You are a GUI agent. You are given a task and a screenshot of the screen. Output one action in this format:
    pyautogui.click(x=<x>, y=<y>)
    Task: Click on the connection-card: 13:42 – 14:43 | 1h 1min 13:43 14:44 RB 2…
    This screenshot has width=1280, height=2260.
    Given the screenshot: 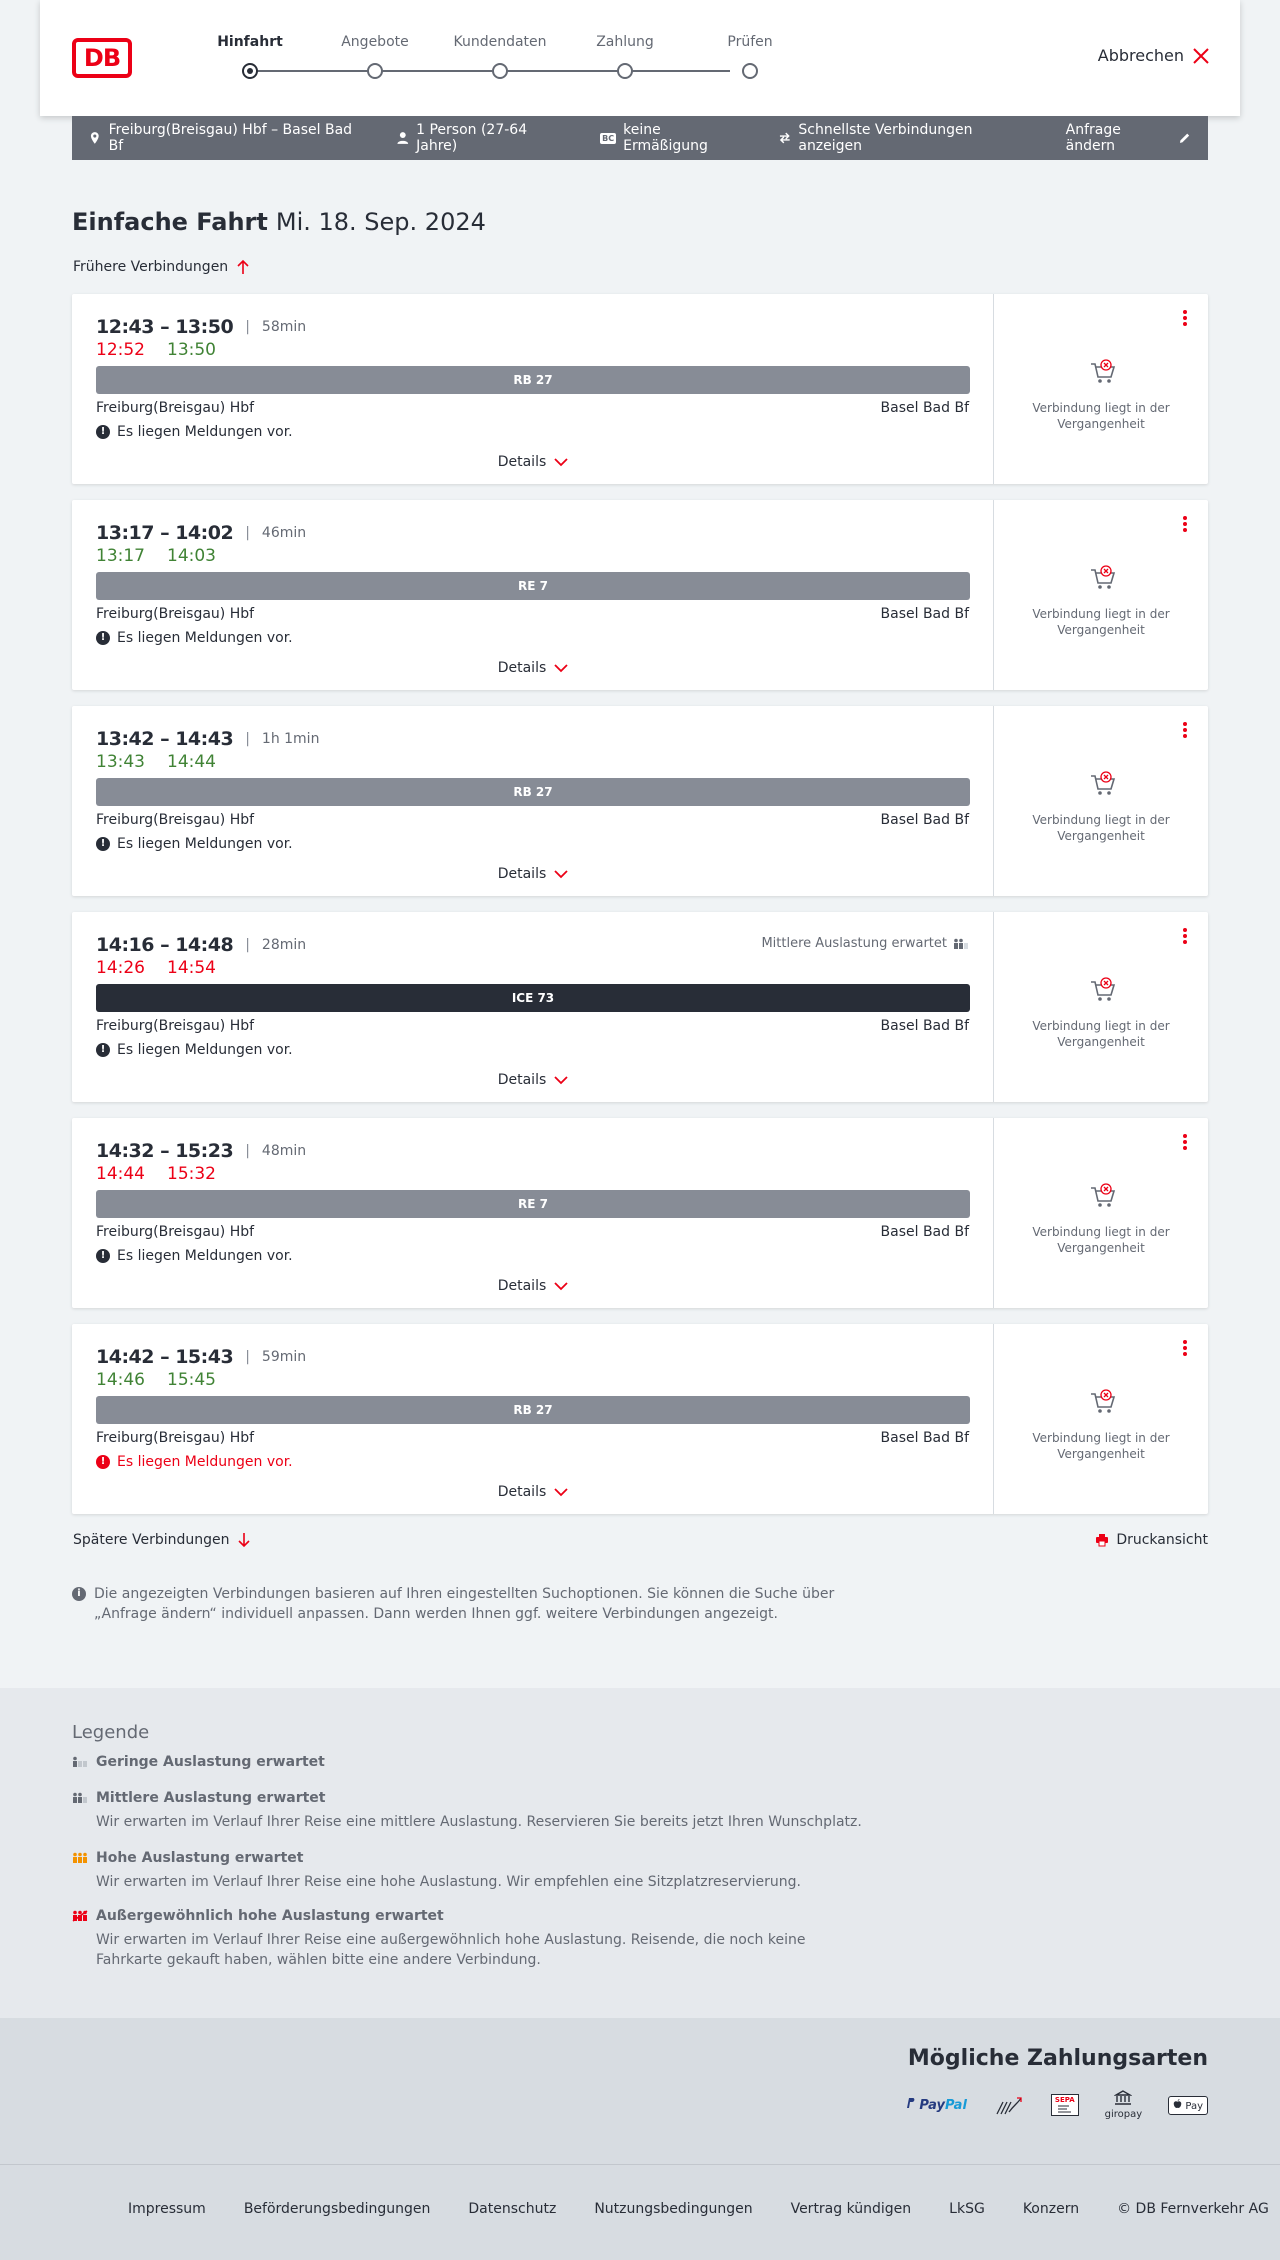 What is the action you would take?
    pyautogui.click(x=640, y=801)
    